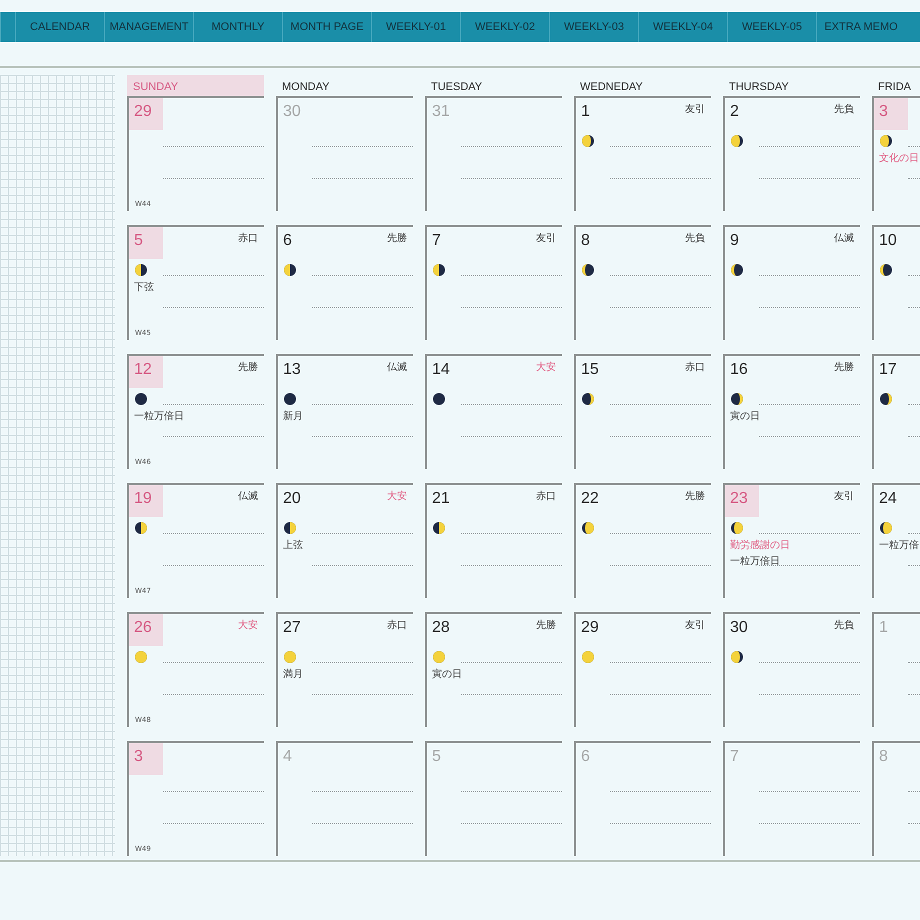  What do you see at coordinates (642, 153) in the screenshot?
I see `day-cell: 1 友引` at bounding box center [642, 153].